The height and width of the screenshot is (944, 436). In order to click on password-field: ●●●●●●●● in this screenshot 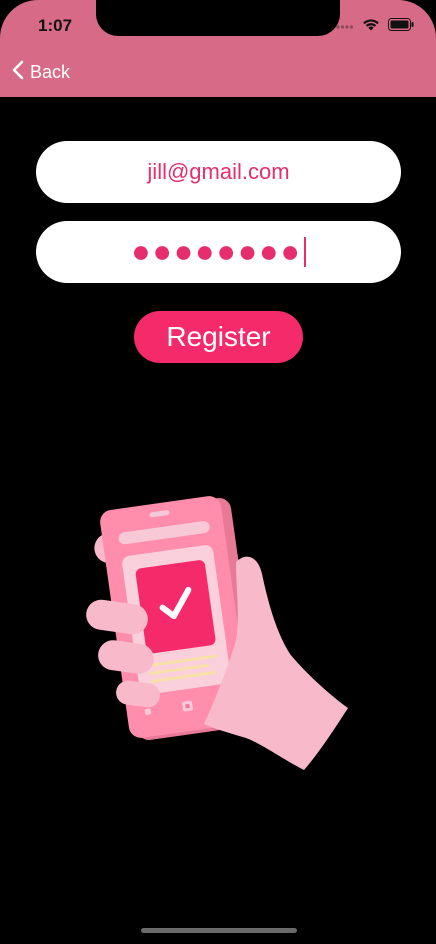, I will do `click(218, 252)`.